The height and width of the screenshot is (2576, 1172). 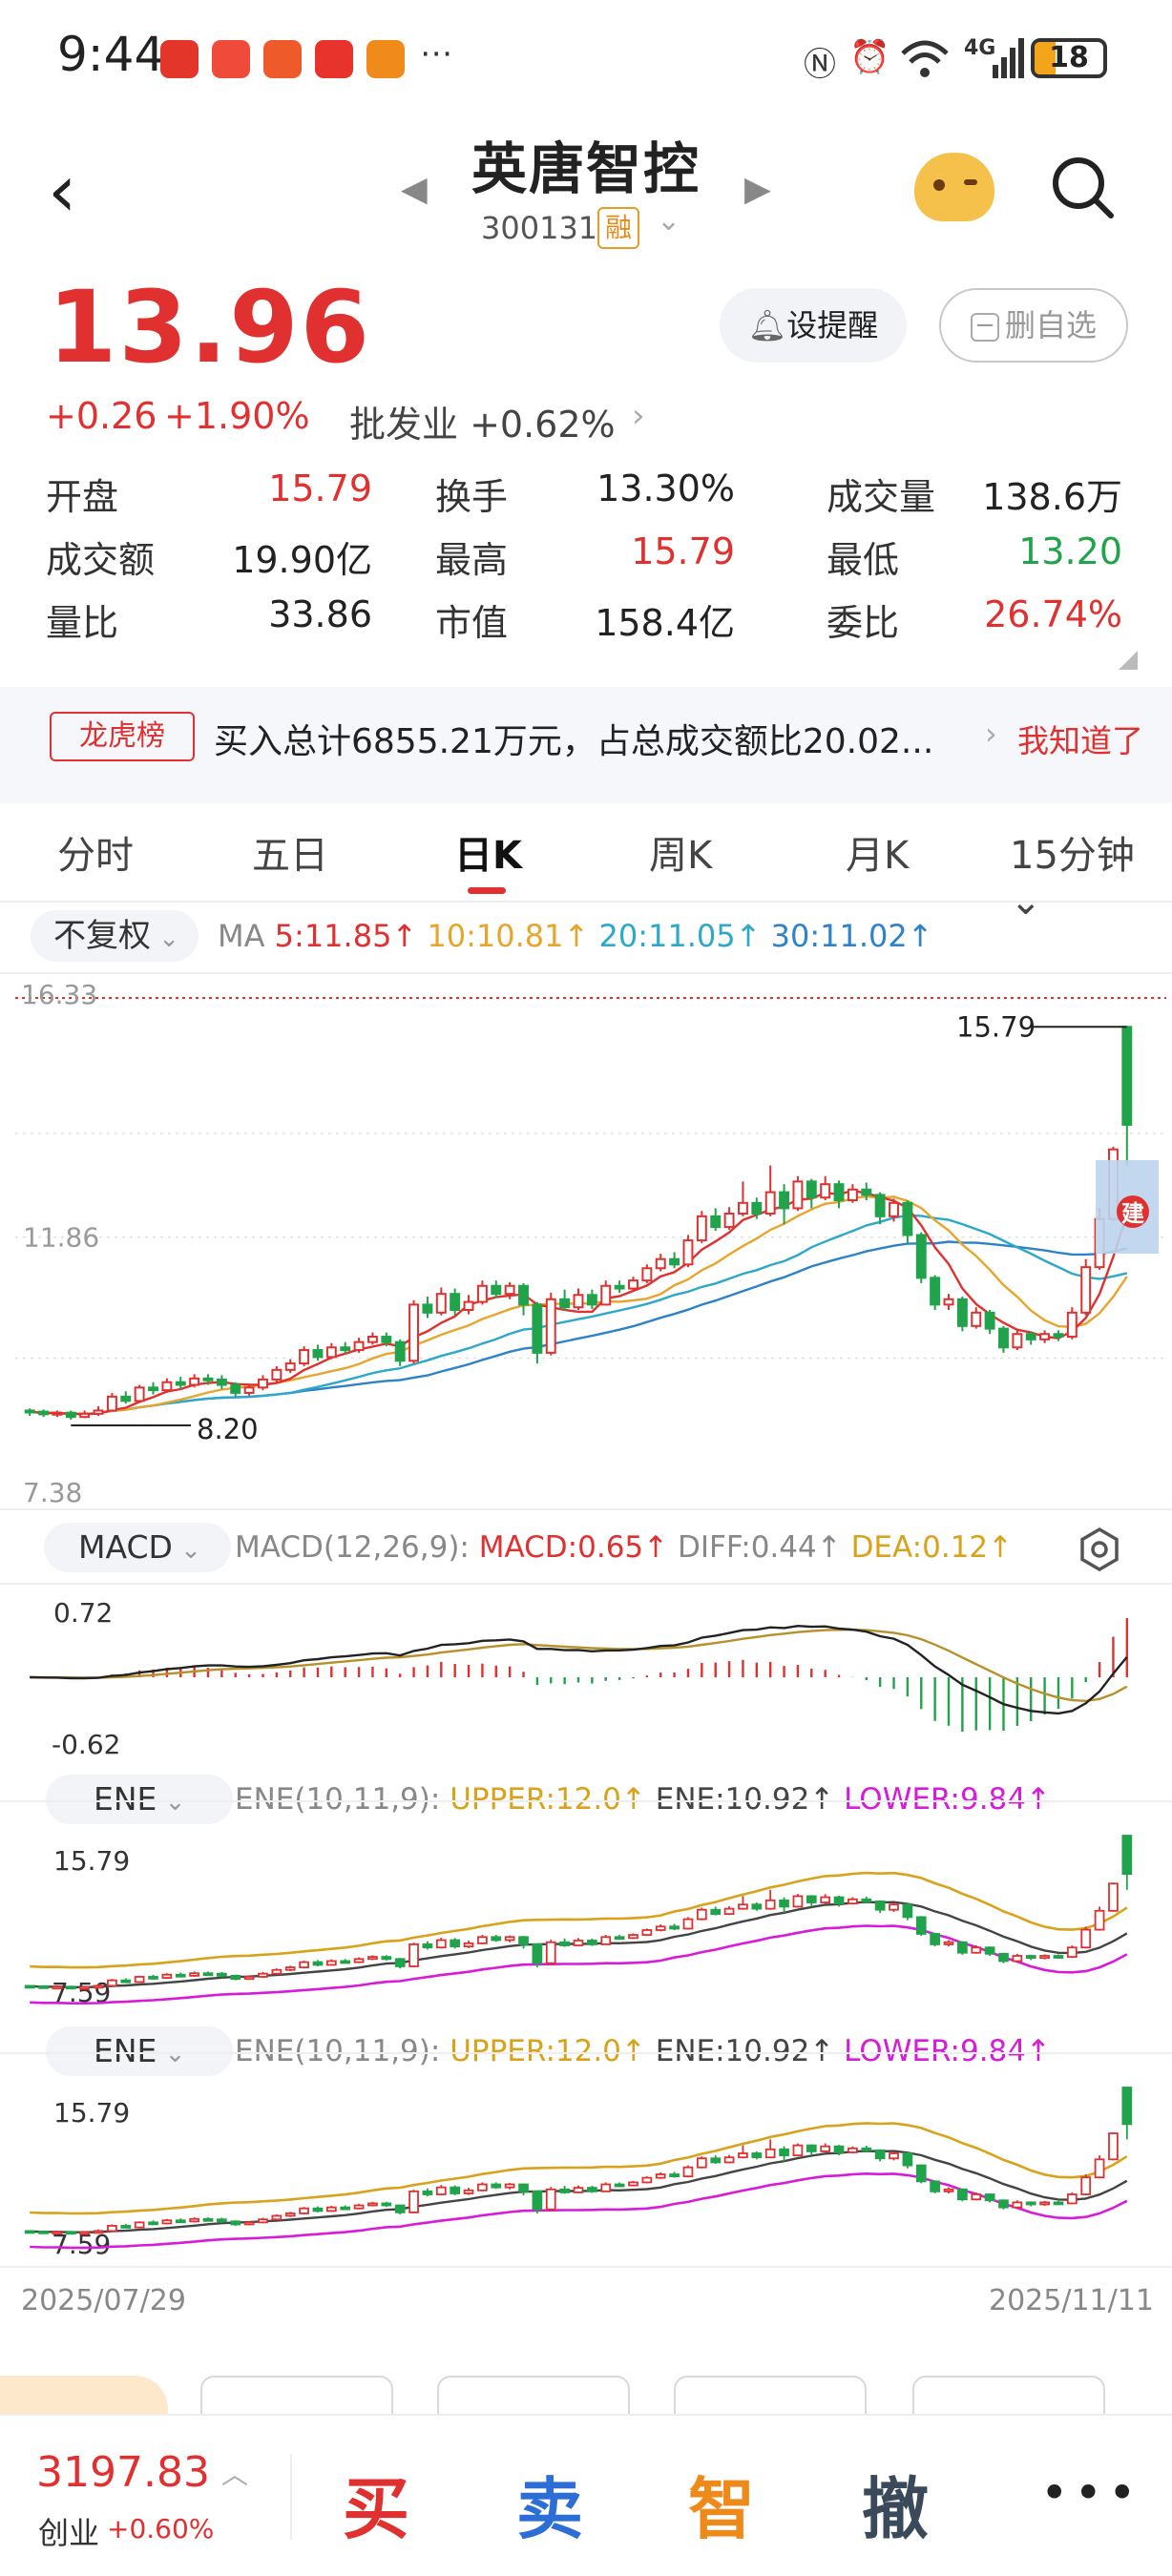 I want to click on buy-button: 买, so click(x=376, y=2504).